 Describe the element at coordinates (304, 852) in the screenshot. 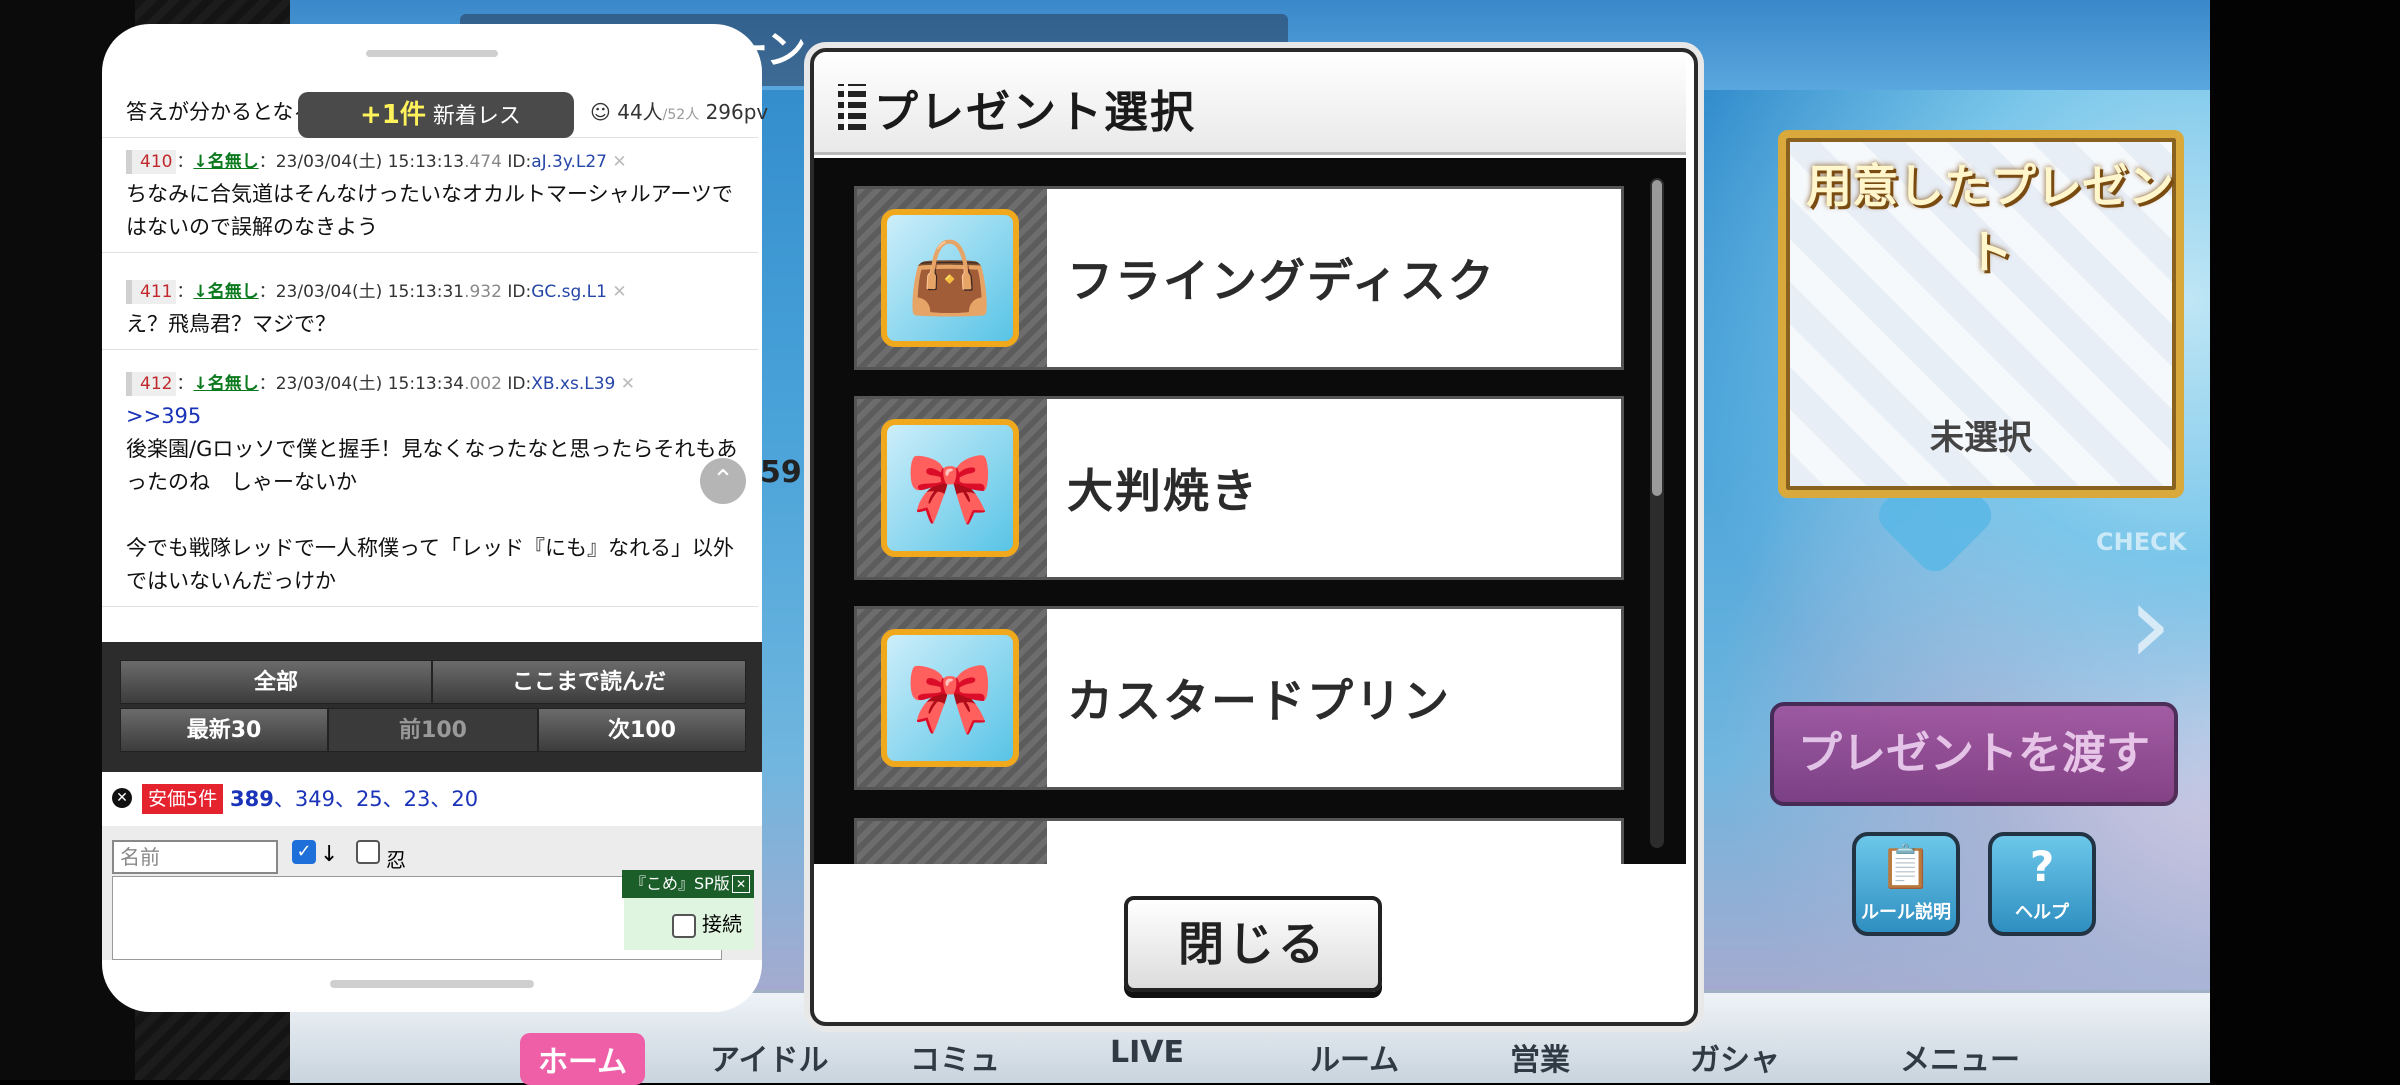

I see `sage-checkbox: ✓` at that location.